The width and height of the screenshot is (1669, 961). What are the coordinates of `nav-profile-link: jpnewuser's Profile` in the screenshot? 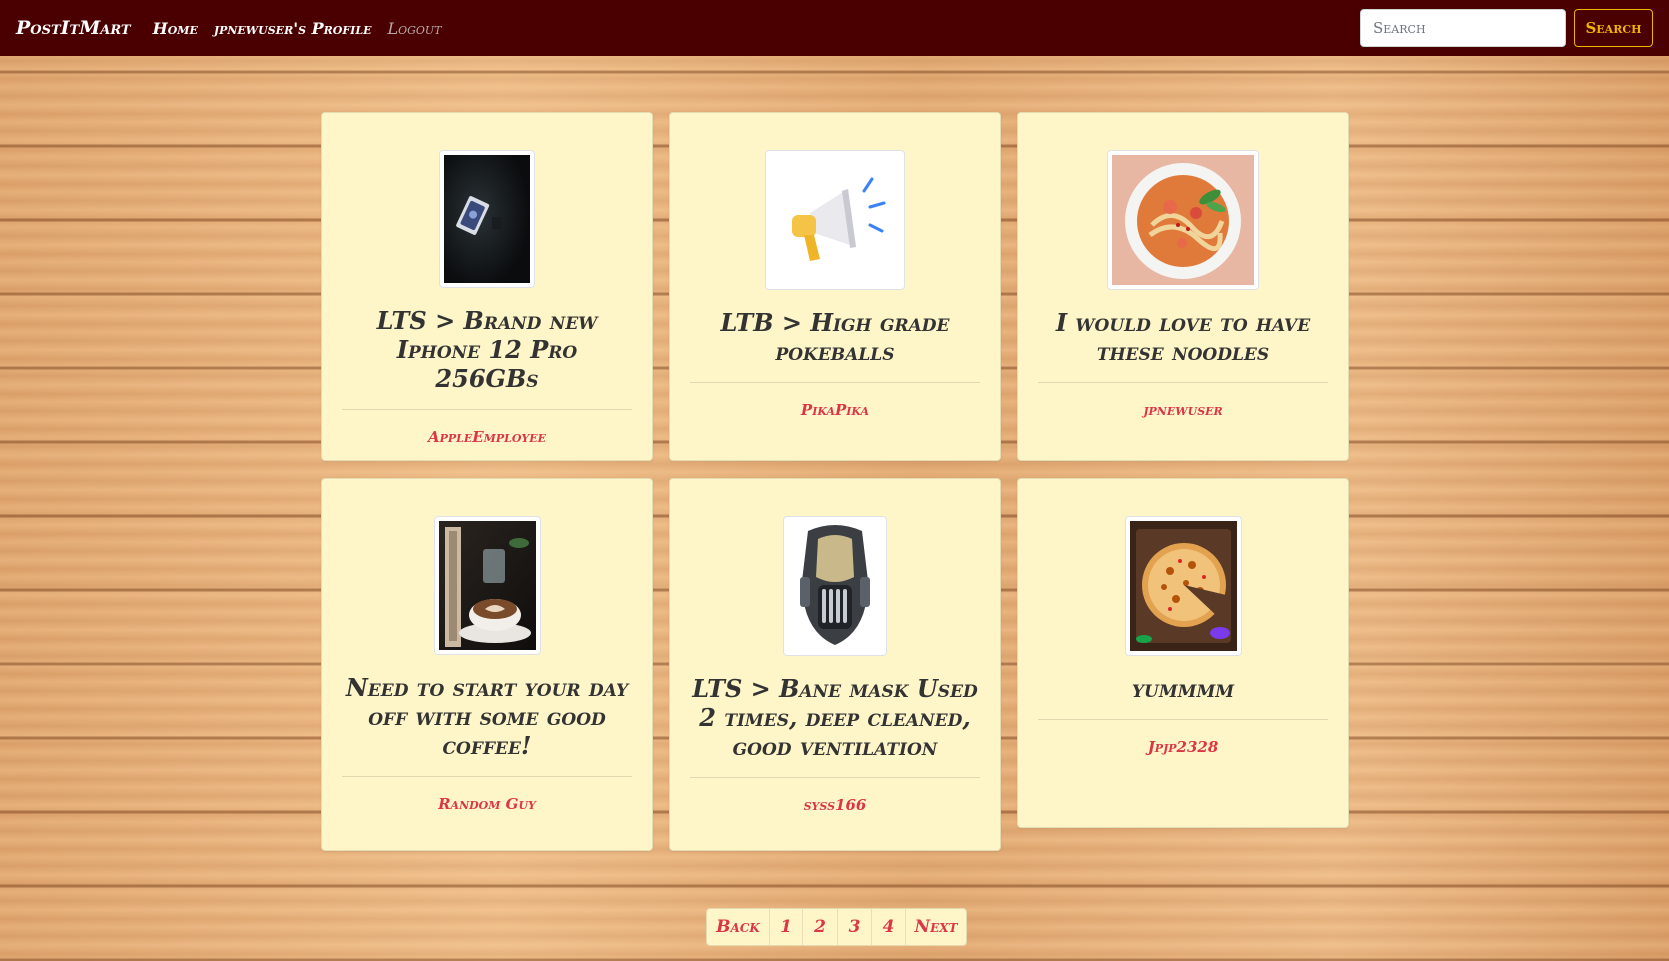 It's located at (293, 28).